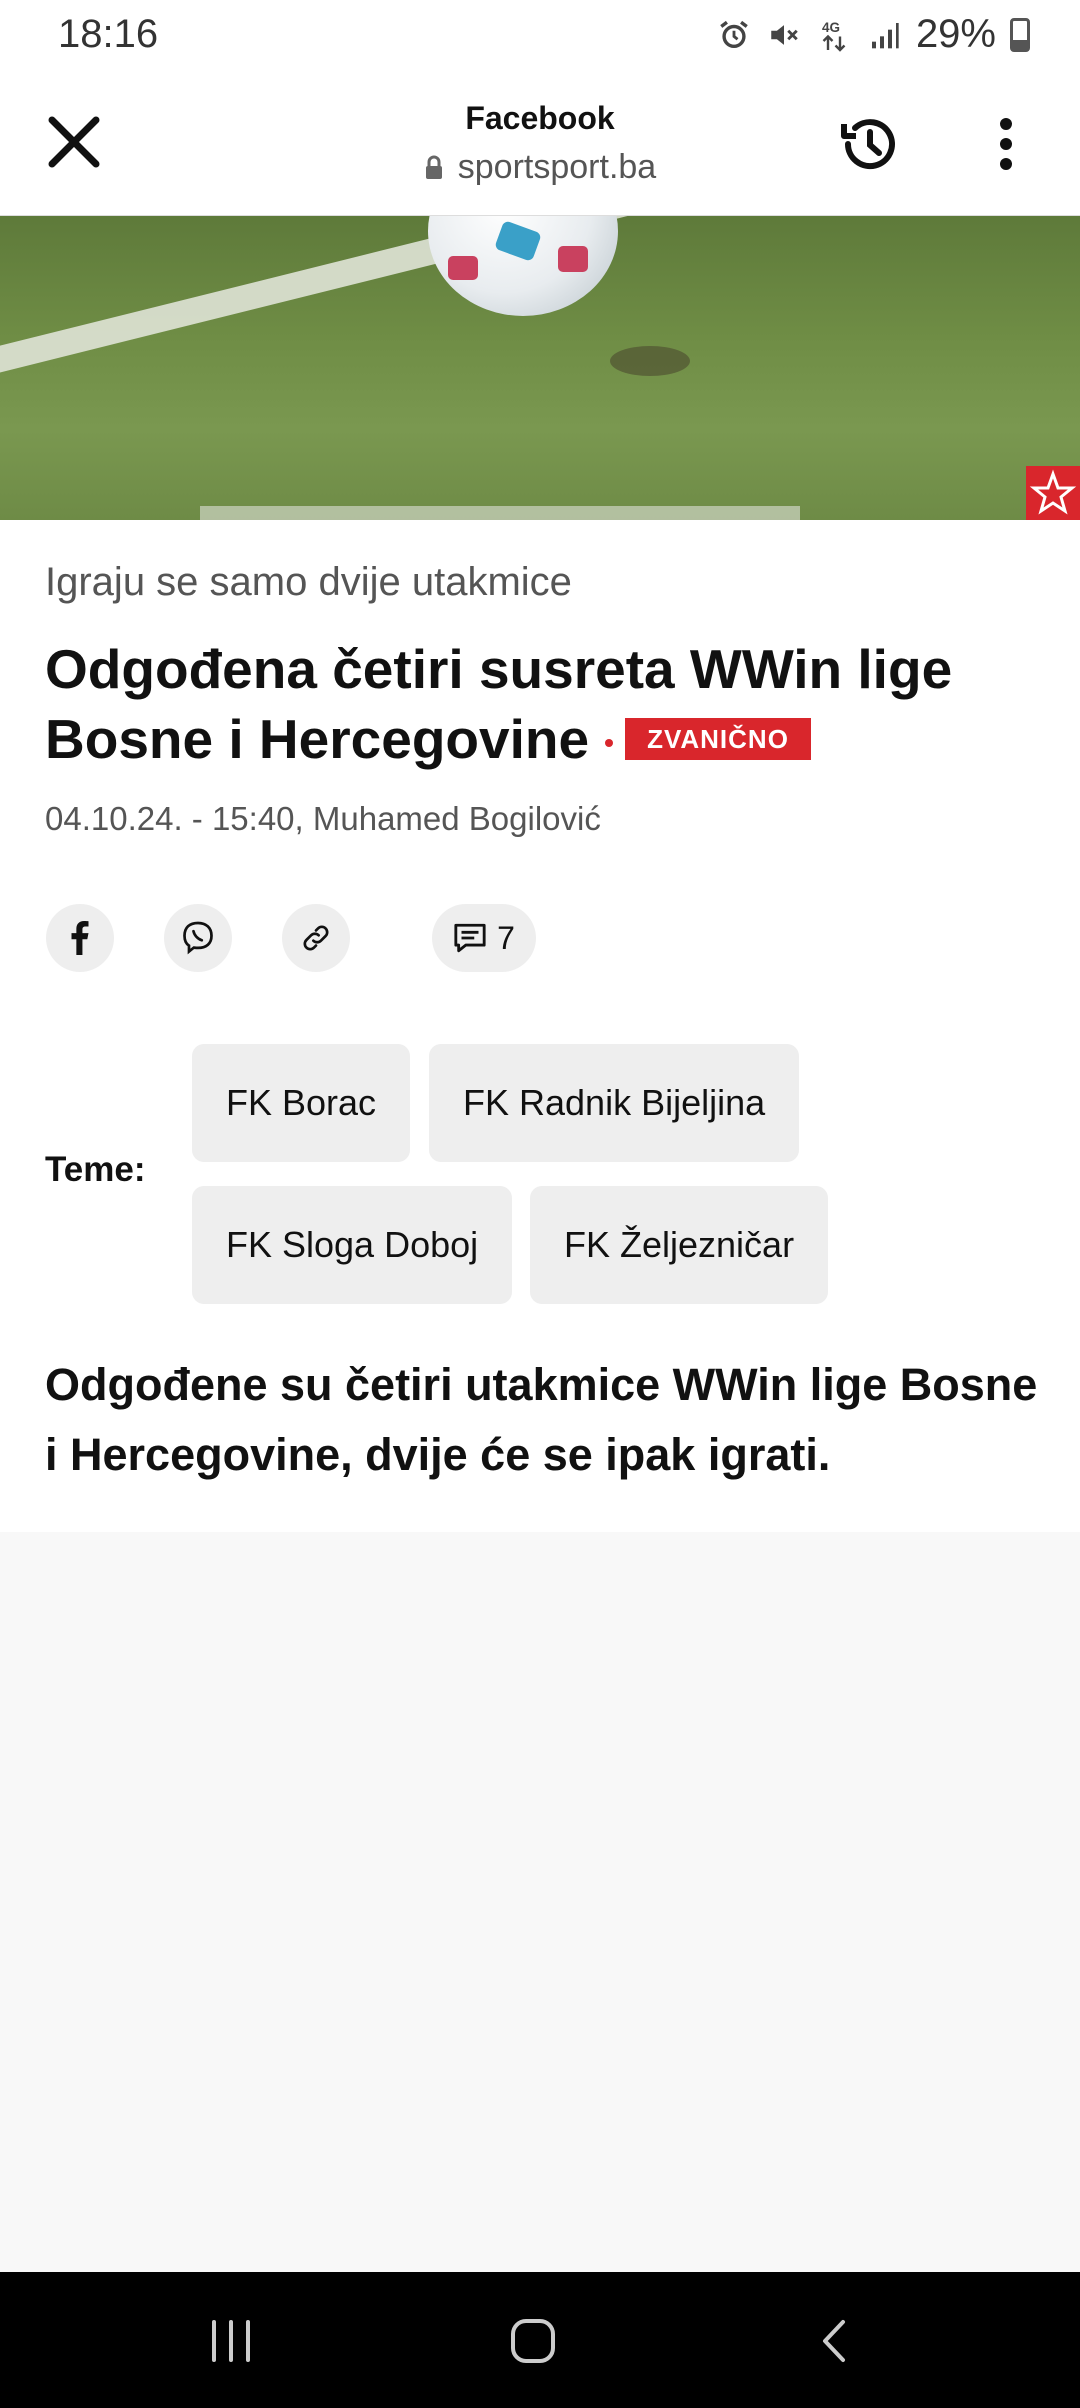 The height and width of the screenshot is (2408, 1080). Describe the element at coordinates (734, 35) in the screenshot. I see `alarm-icon` at that location.